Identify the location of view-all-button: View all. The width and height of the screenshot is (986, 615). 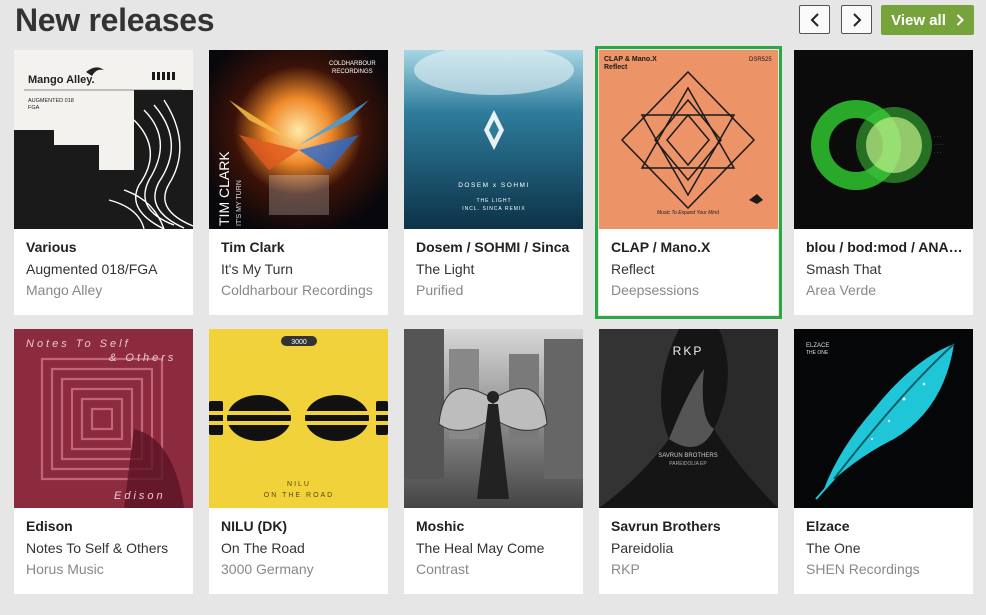
(927, 20).